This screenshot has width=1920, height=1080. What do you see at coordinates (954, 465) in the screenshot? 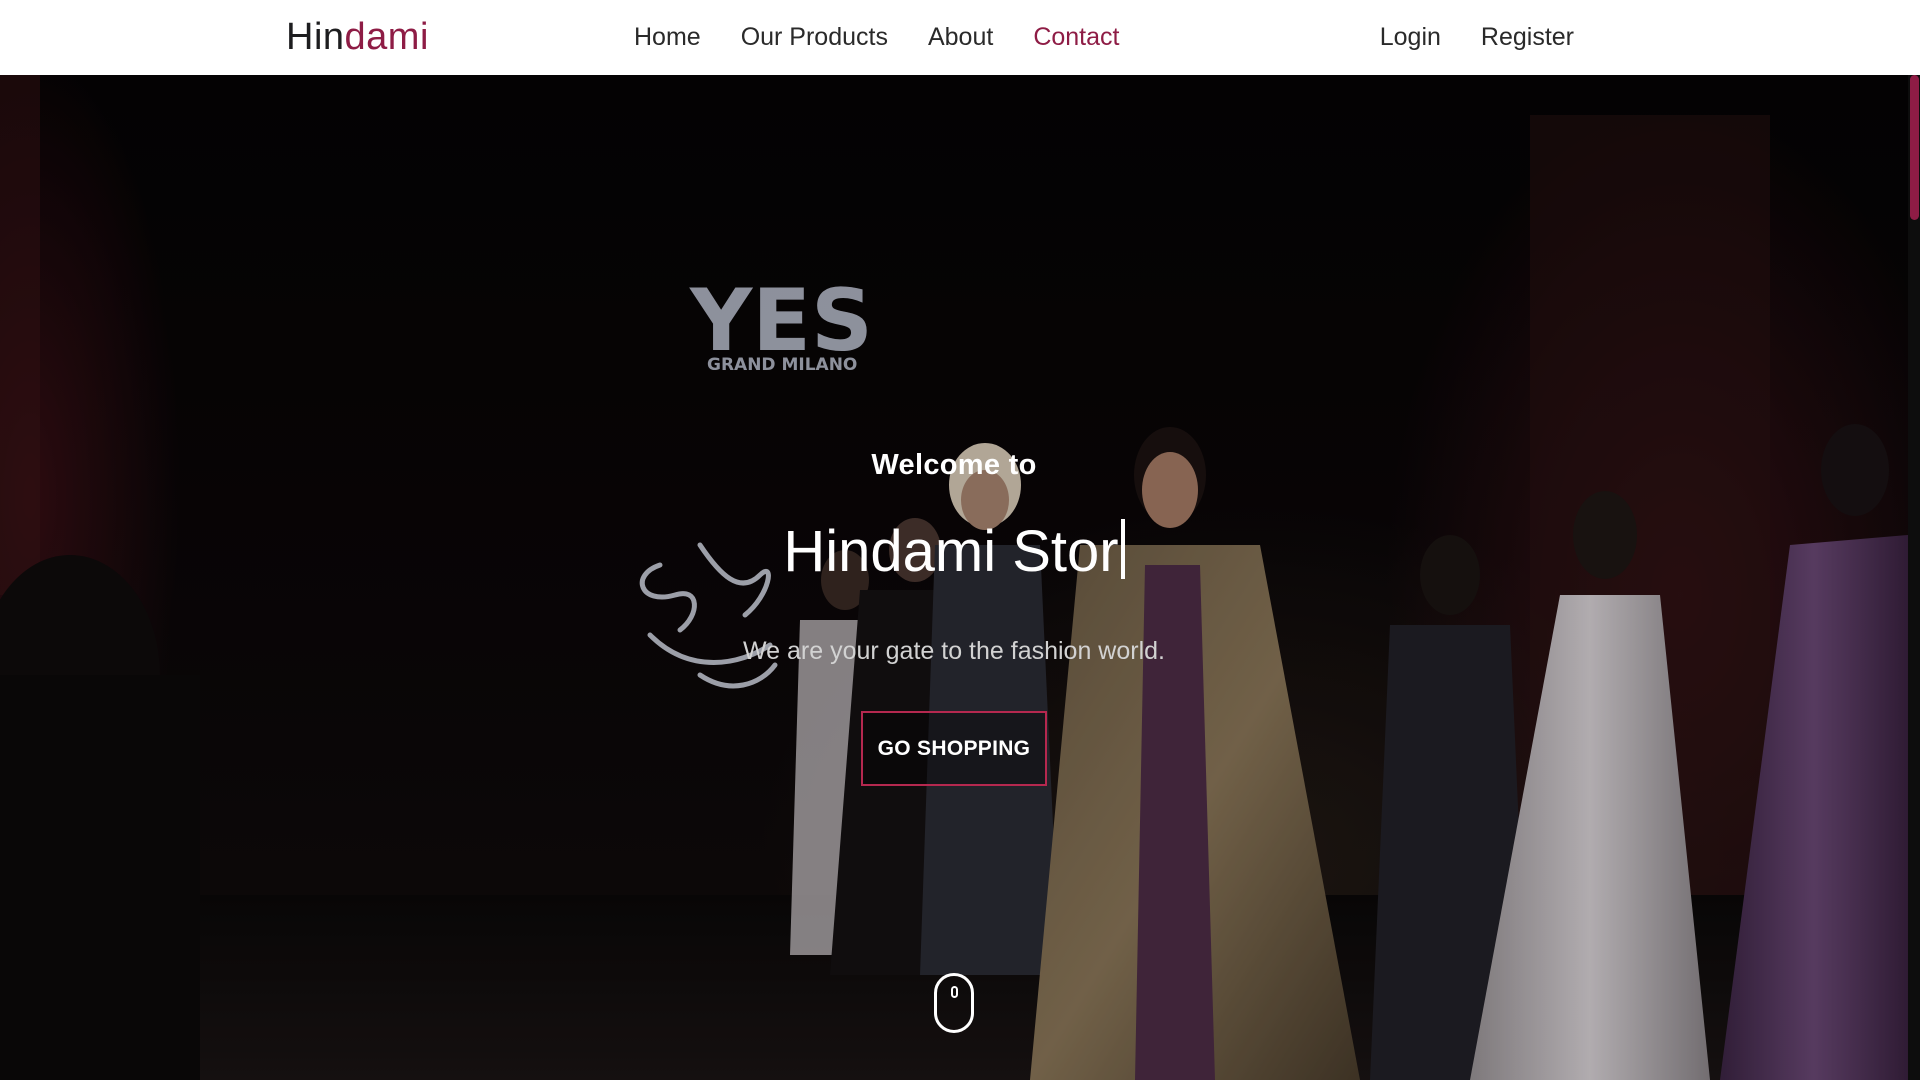
I see `hero-welcome: Welcome to` at bounding box center [954, 465].